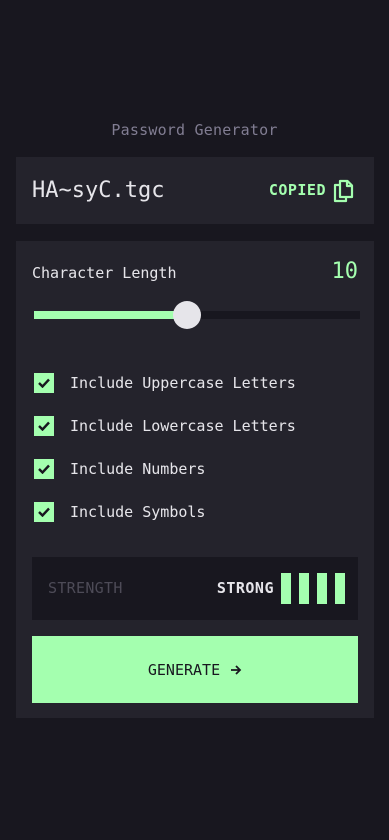 Image resolution: width=389 pixels, height=840 pixels. I want to click on checkbox-uppercase, so click(44, 383).